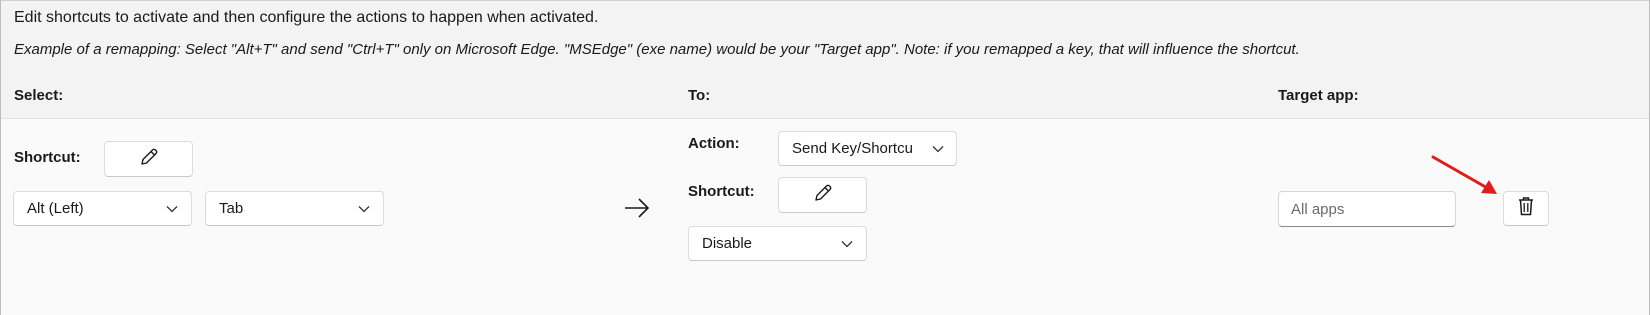 This screenshot has width=1650, height=315. I want to click on edit-to-shortcut-button, so click(822, 195).